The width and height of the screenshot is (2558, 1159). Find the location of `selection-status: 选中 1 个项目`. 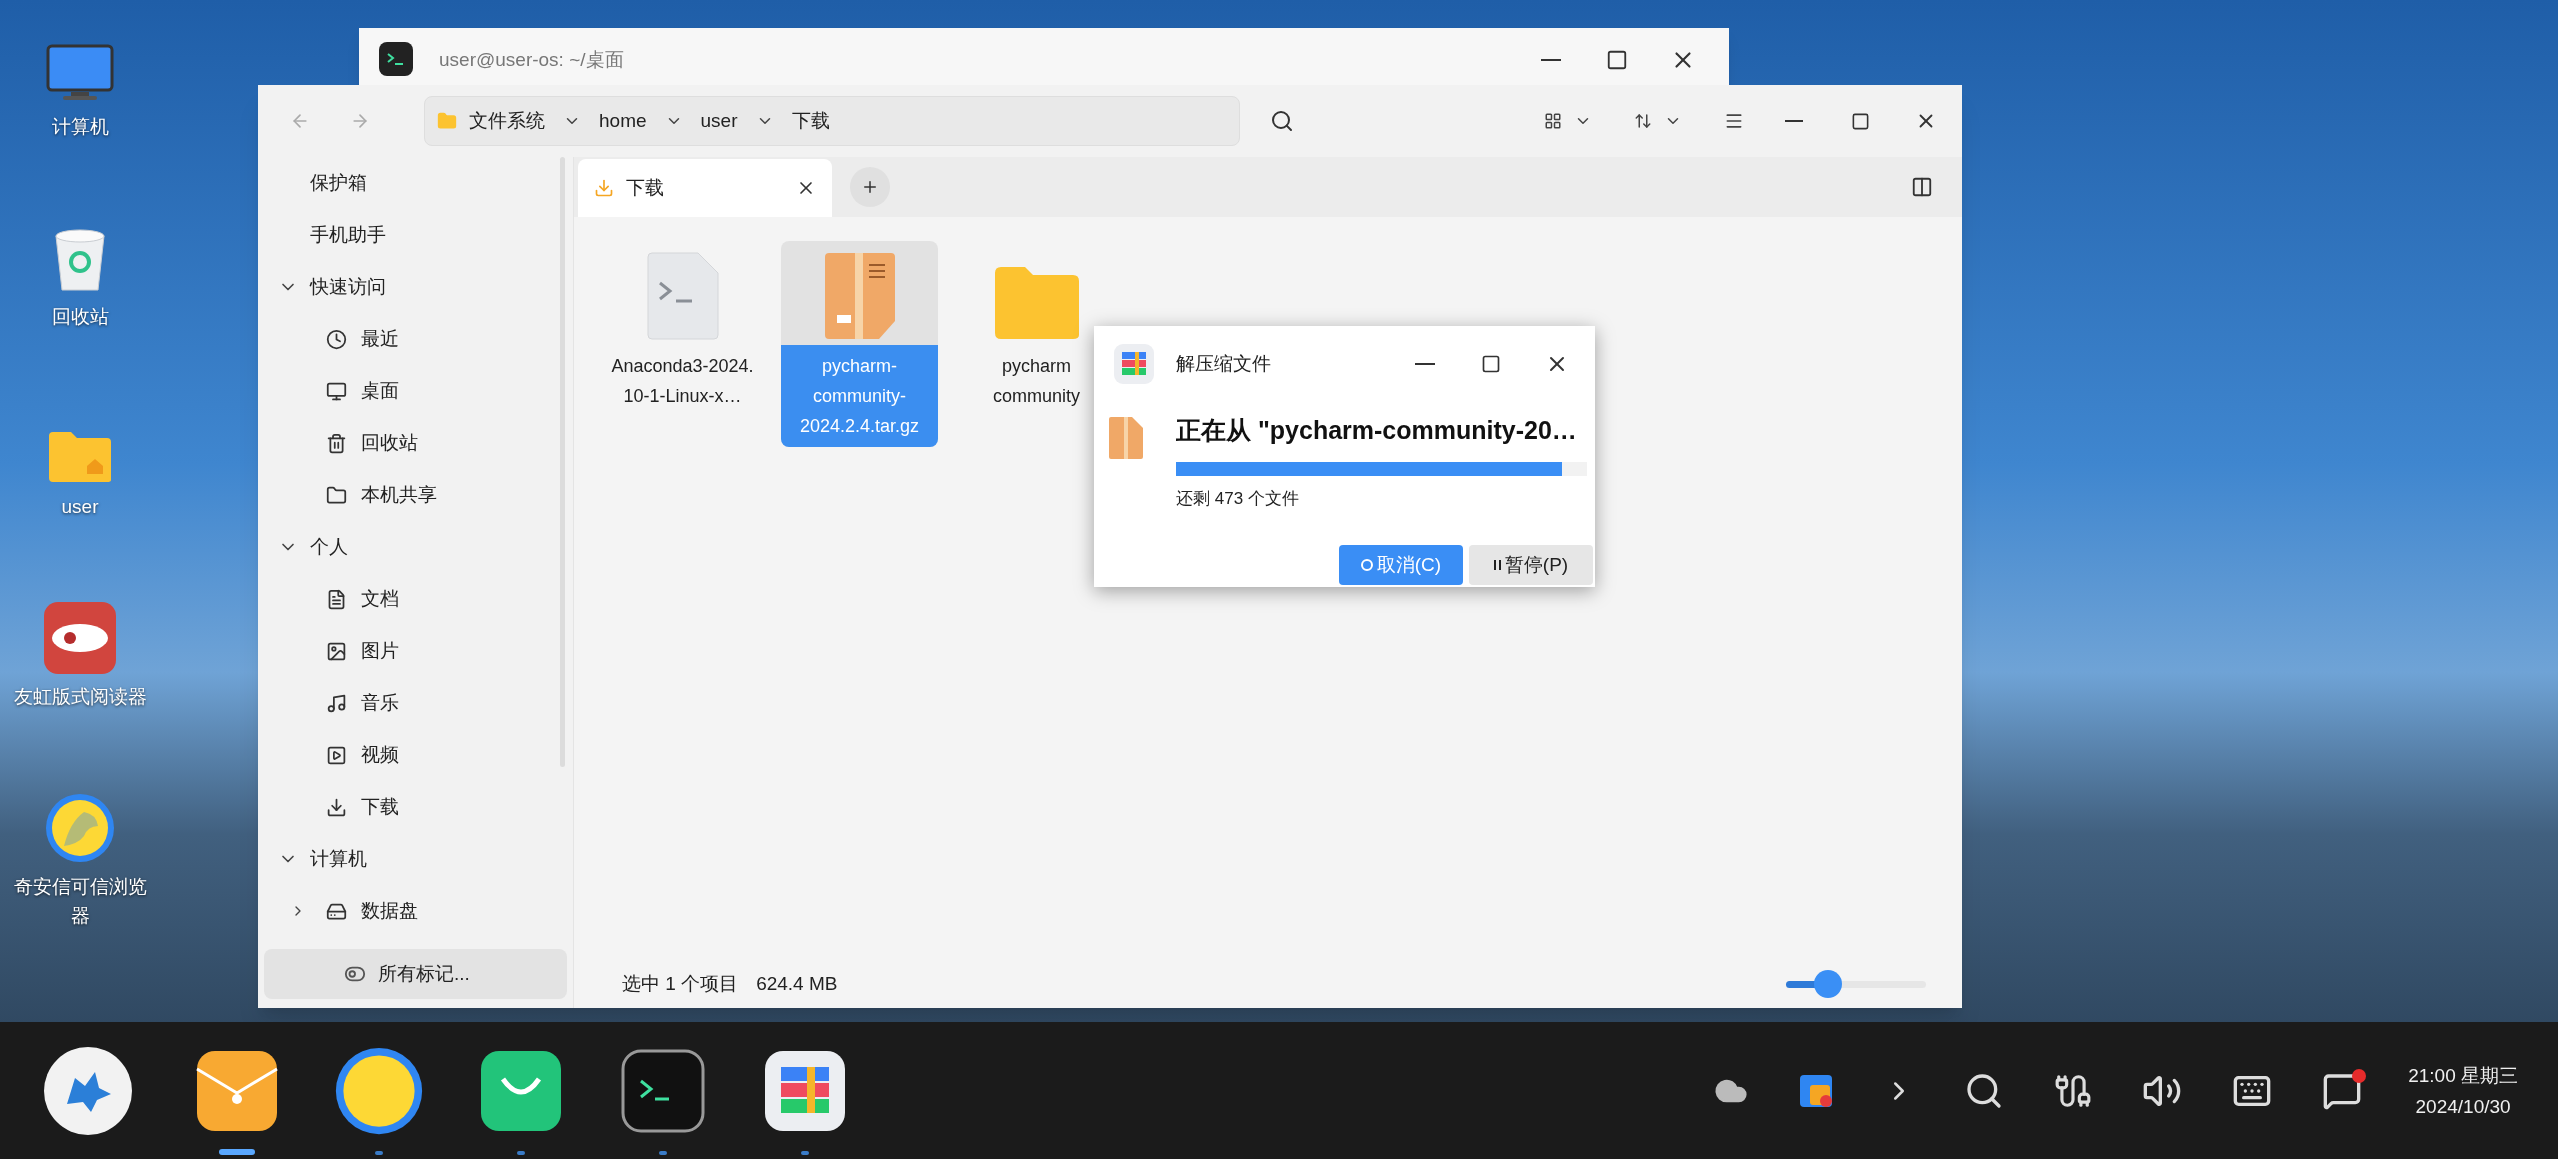

selection-status: 选中 1 个项目 is located at coordinates (680, 983).